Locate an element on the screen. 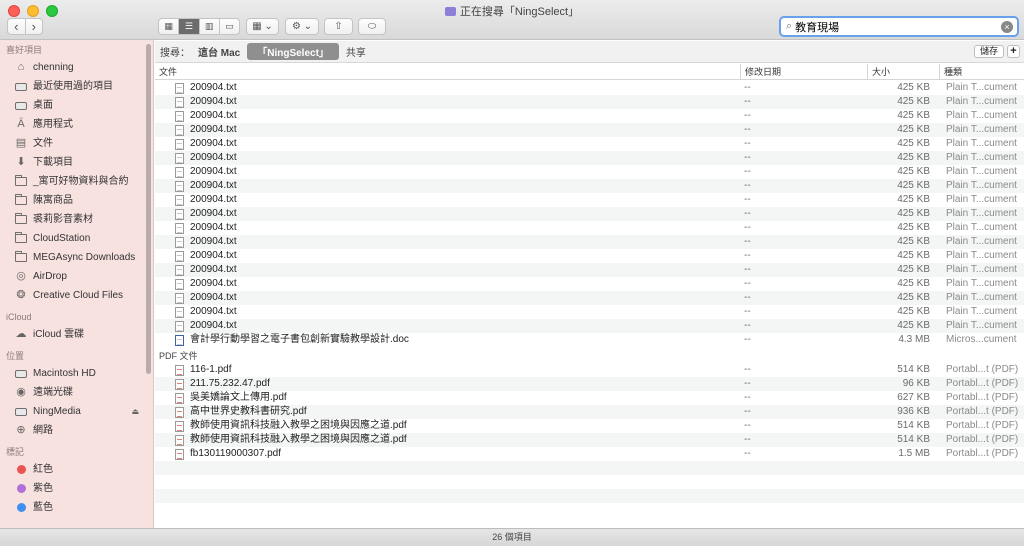  sidebar-item-megasync: MEGAsync Downloads is located at coordinates (76, 257).